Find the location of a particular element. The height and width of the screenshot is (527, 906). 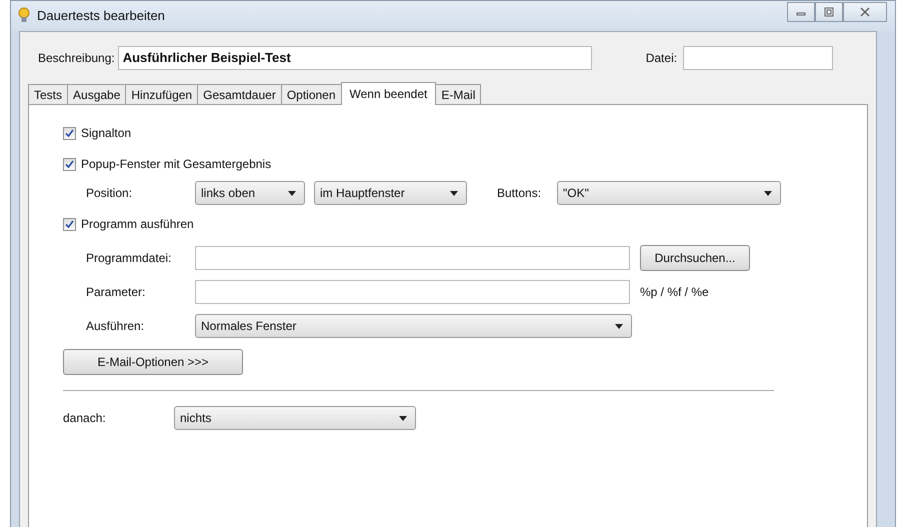

close-button is located at coordinates (865, 12).